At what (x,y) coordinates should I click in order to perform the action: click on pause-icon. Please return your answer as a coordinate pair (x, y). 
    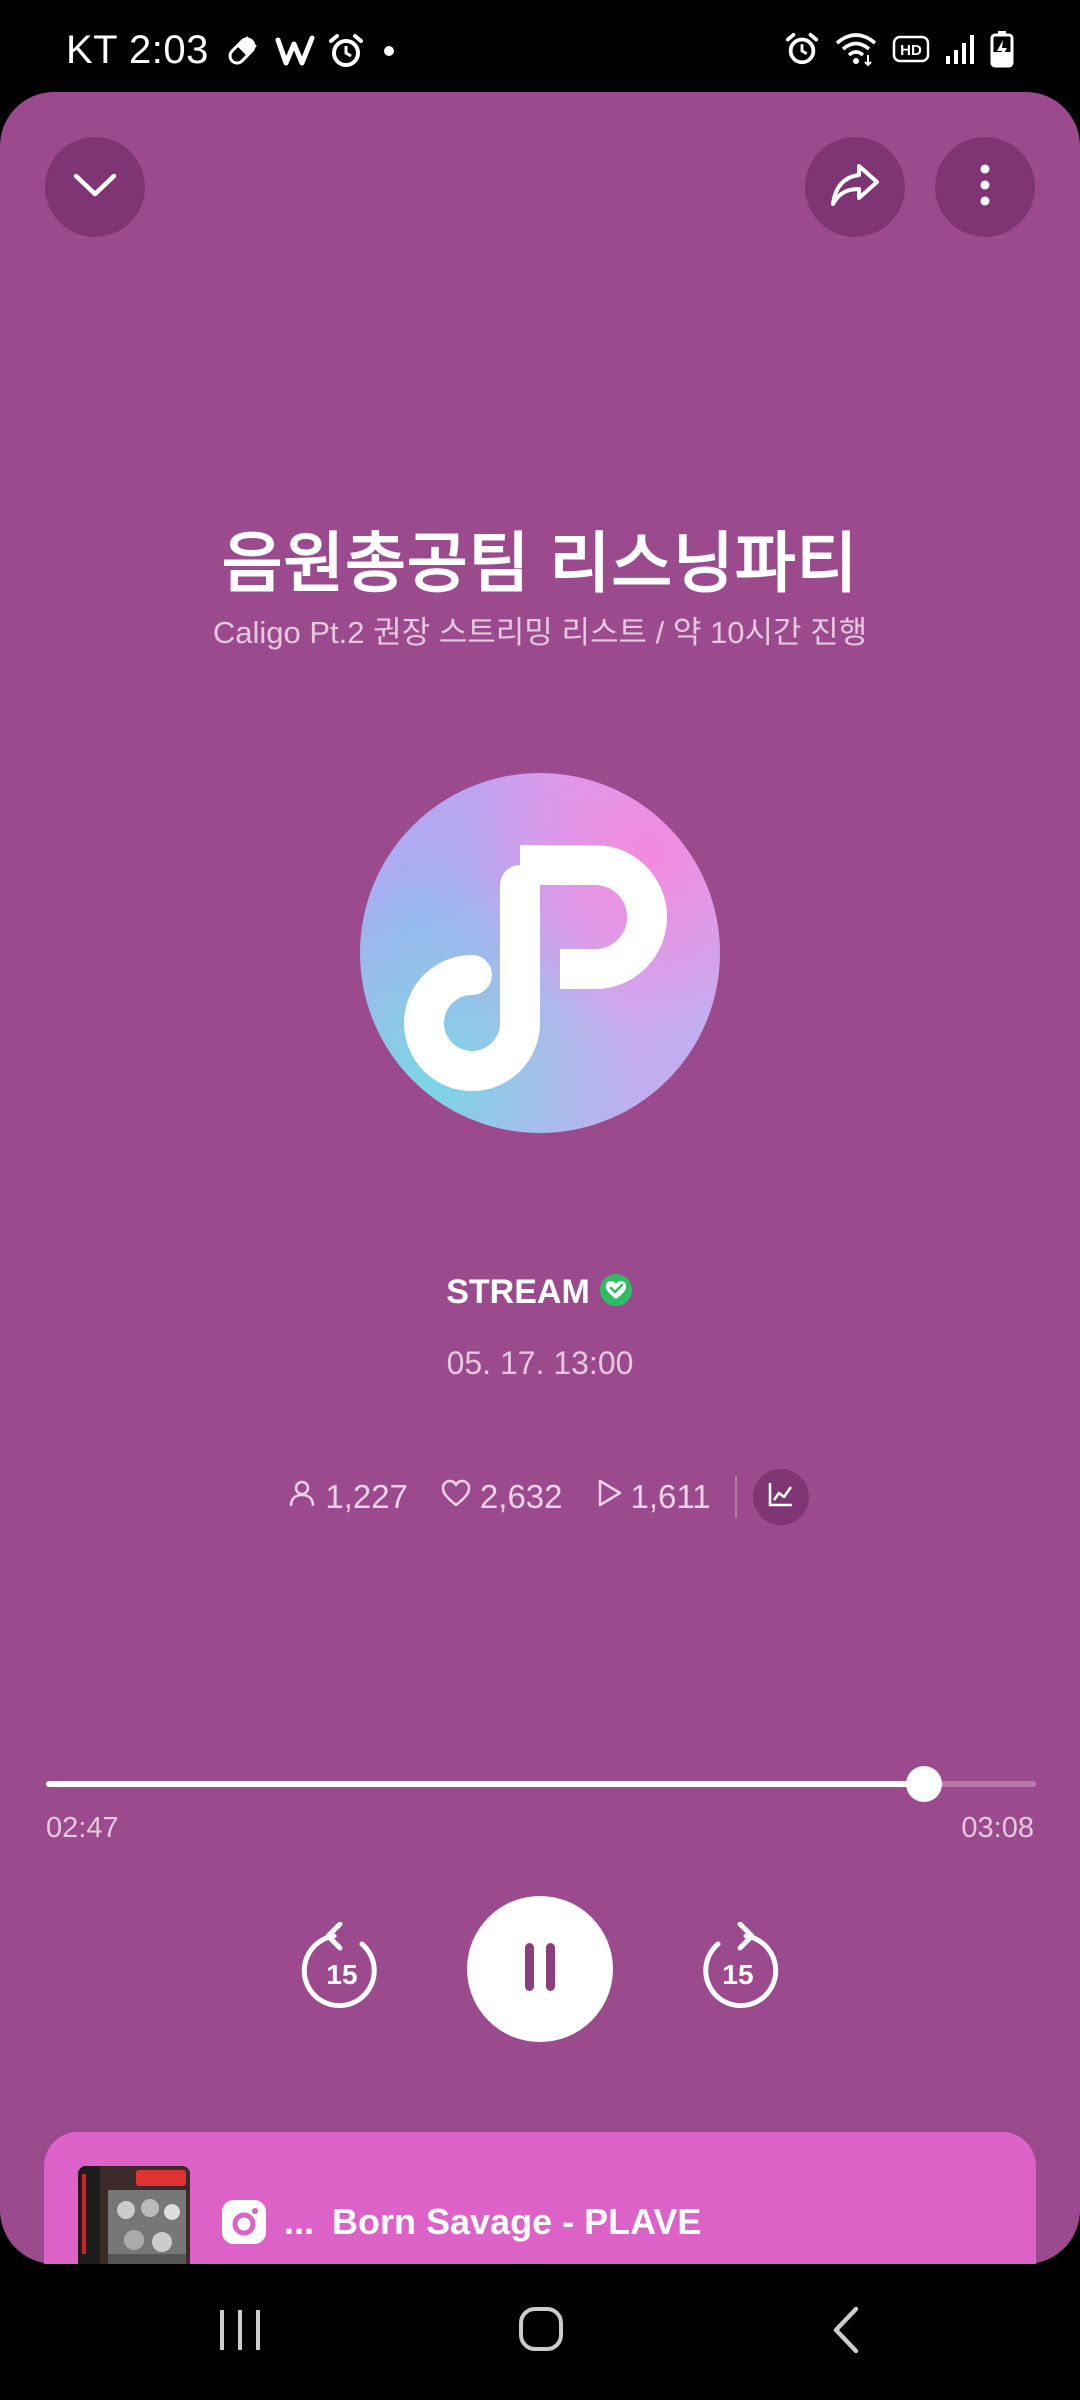
    Looking at the image, I should click on (540, 1969).